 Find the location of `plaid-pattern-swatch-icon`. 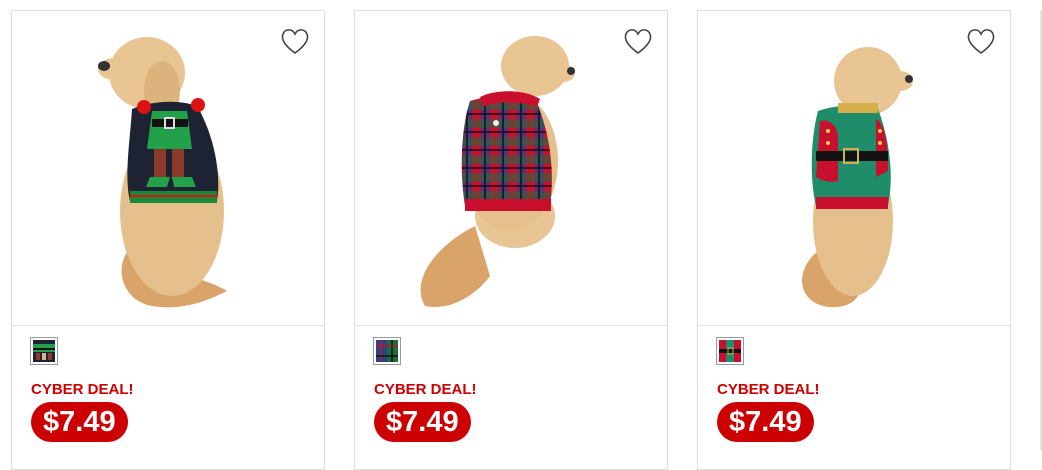

plaid-pattern-swatch-icon is located at coordinates (387, 351).